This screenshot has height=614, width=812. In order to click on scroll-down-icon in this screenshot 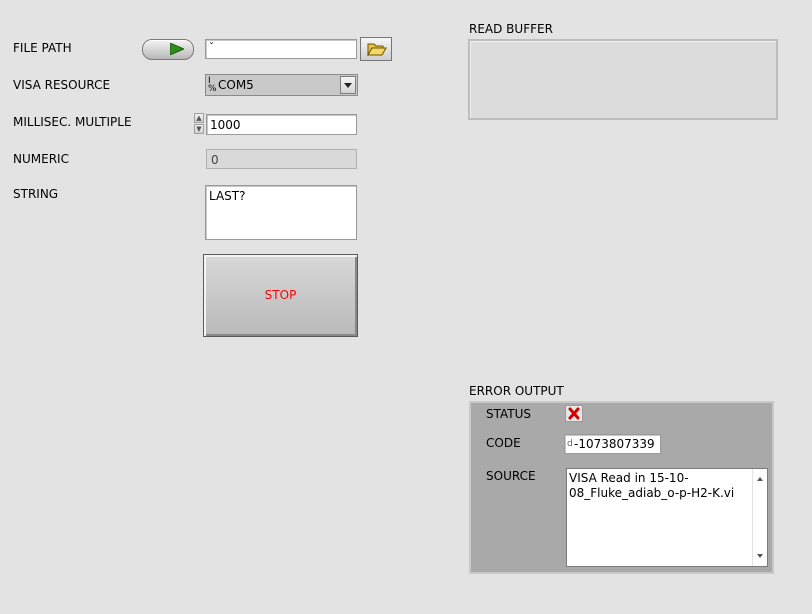, I will do `click(760, 556)`.